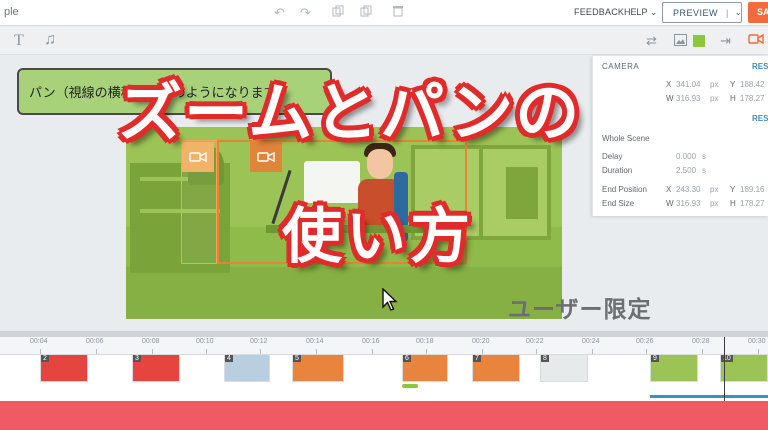 The image size is (768, 430). What do you see at coordinates (398, 12) in the screenshot?
I see `delete-icon` at bounding box center [398, 12].